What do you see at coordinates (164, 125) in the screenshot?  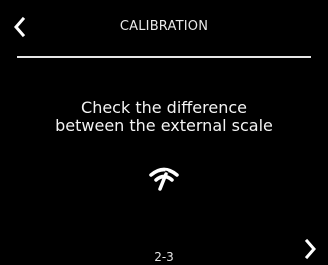 I see `instruction-line-2: between the external scale` at bounding box center [164, 125].